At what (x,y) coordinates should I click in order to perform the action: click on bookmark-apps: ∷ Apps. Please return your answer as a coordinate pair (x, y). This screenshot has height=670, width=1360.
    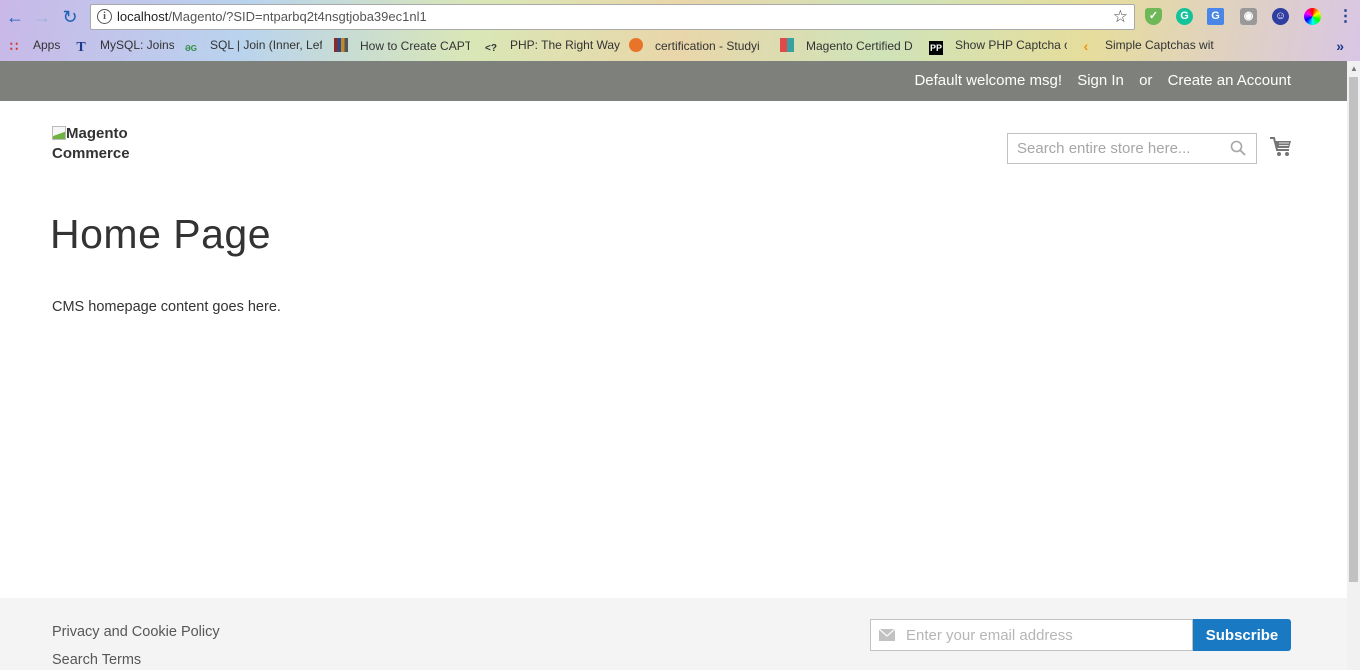
    Looking at the image, I should click on (34, 46).